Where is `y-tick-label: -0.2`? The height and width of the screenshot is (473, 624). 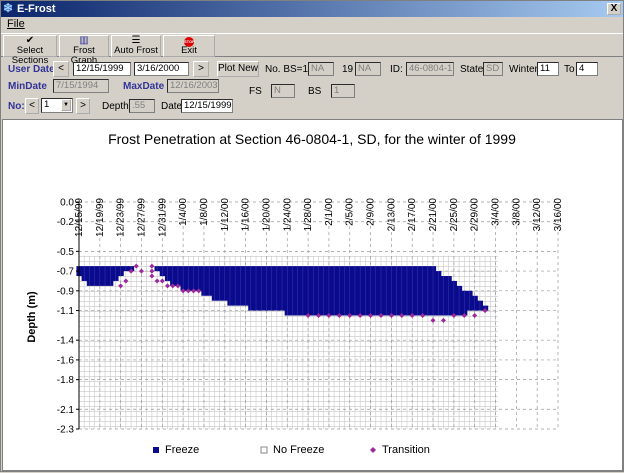 y-tick-label: -0.2 is located at coordinates (66, 222).